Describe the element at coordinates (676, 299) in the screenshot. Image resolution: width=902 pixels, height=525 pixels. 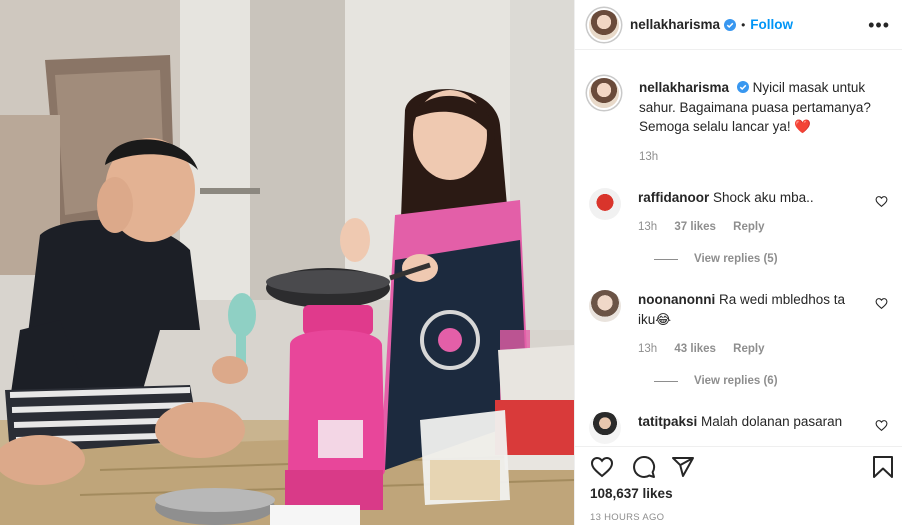
I see `comment-username: noonanonni` at that location.